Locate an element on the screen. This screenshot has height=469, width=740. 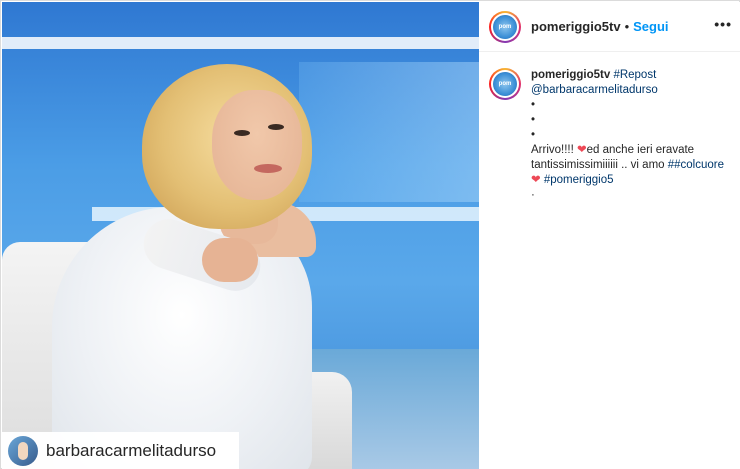
left-eye is located at coordinates (242, 133).